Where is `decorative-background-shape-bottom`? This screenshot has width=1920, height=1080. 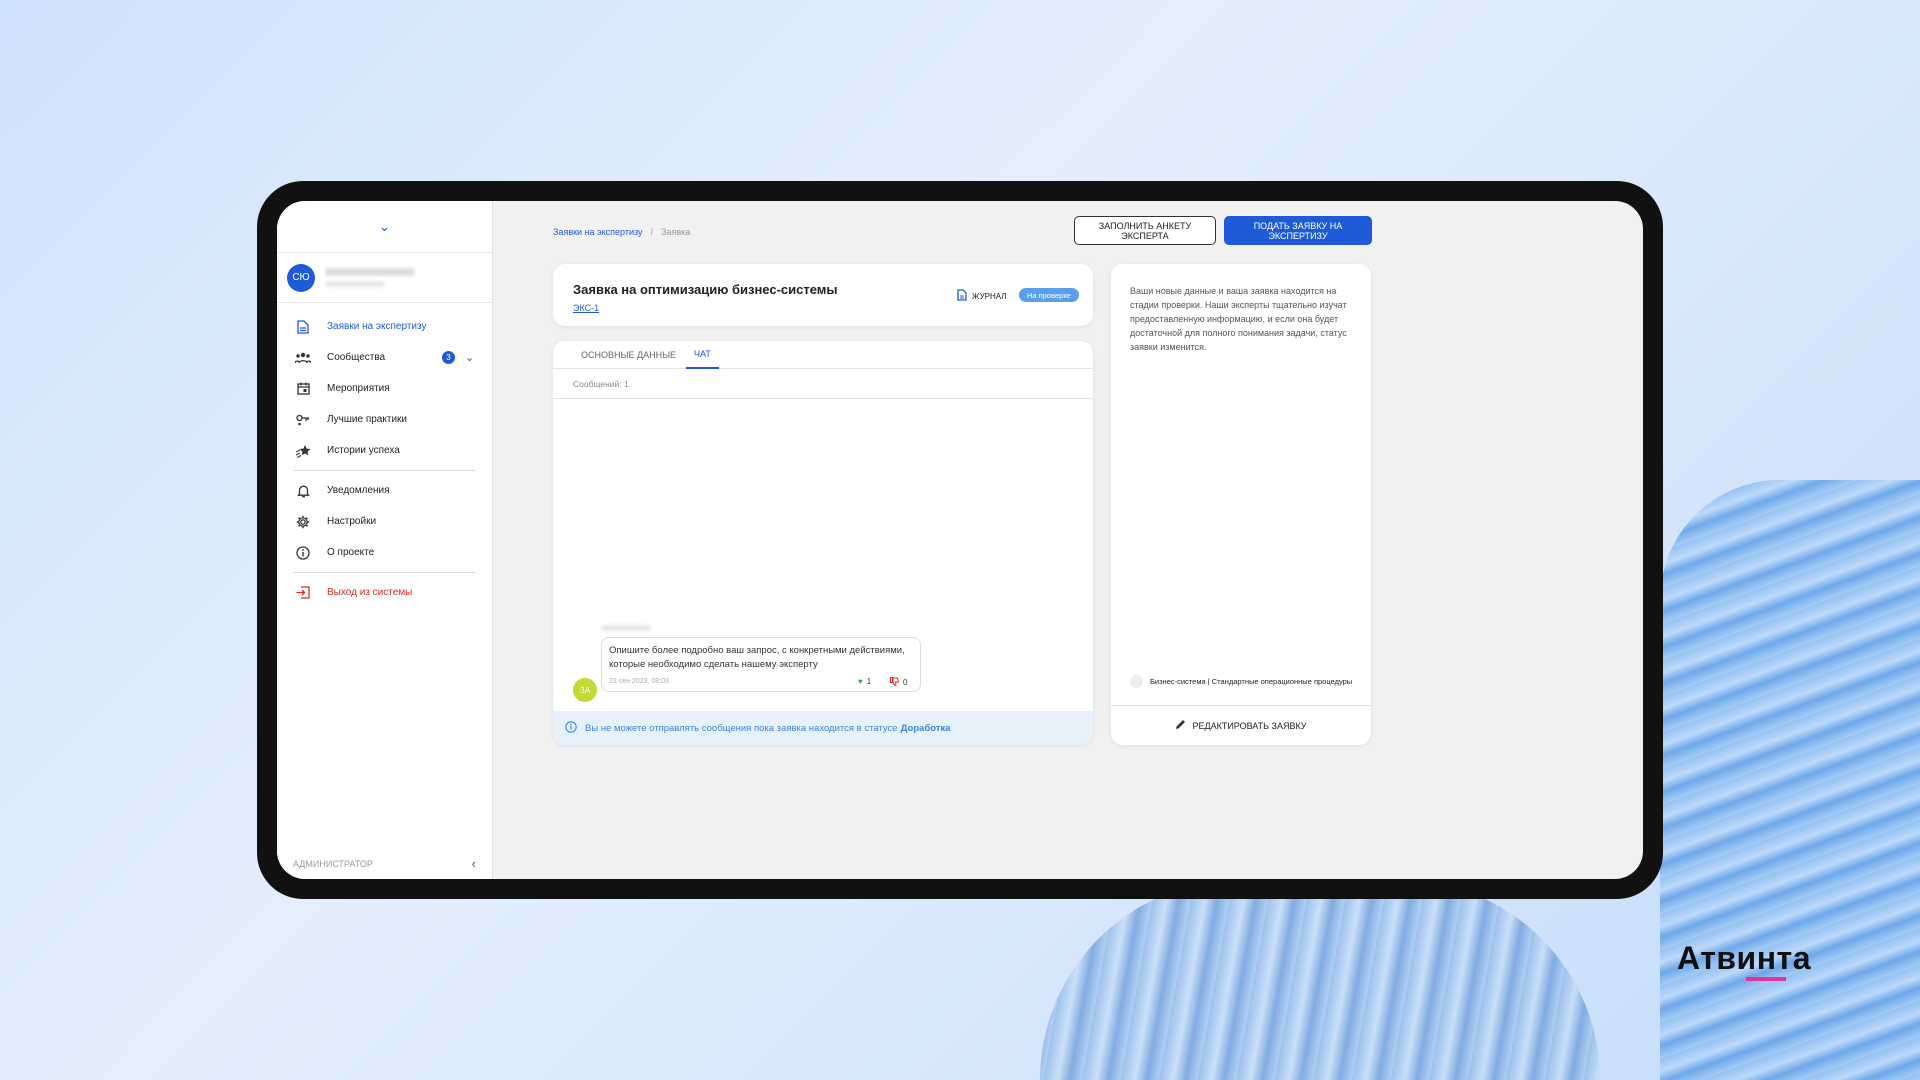
decorative-background-shape-bottom is located at coordinates (1320, 980).